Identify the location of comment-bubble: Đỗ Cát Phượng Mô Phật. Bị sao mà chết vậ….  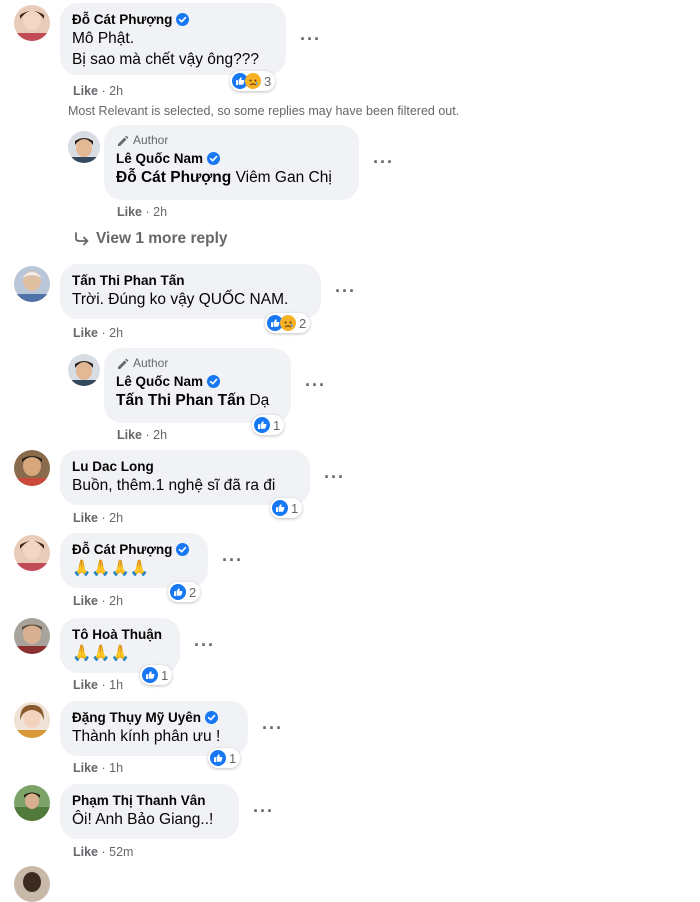
(173, 39).